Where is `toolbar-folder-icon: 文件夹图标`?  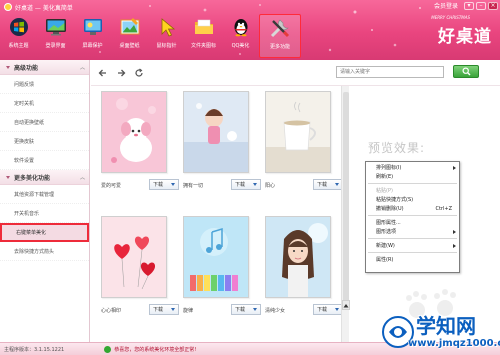
toolbar-folder-icon: 文件夹图标 is located at coordinates (203, 36).